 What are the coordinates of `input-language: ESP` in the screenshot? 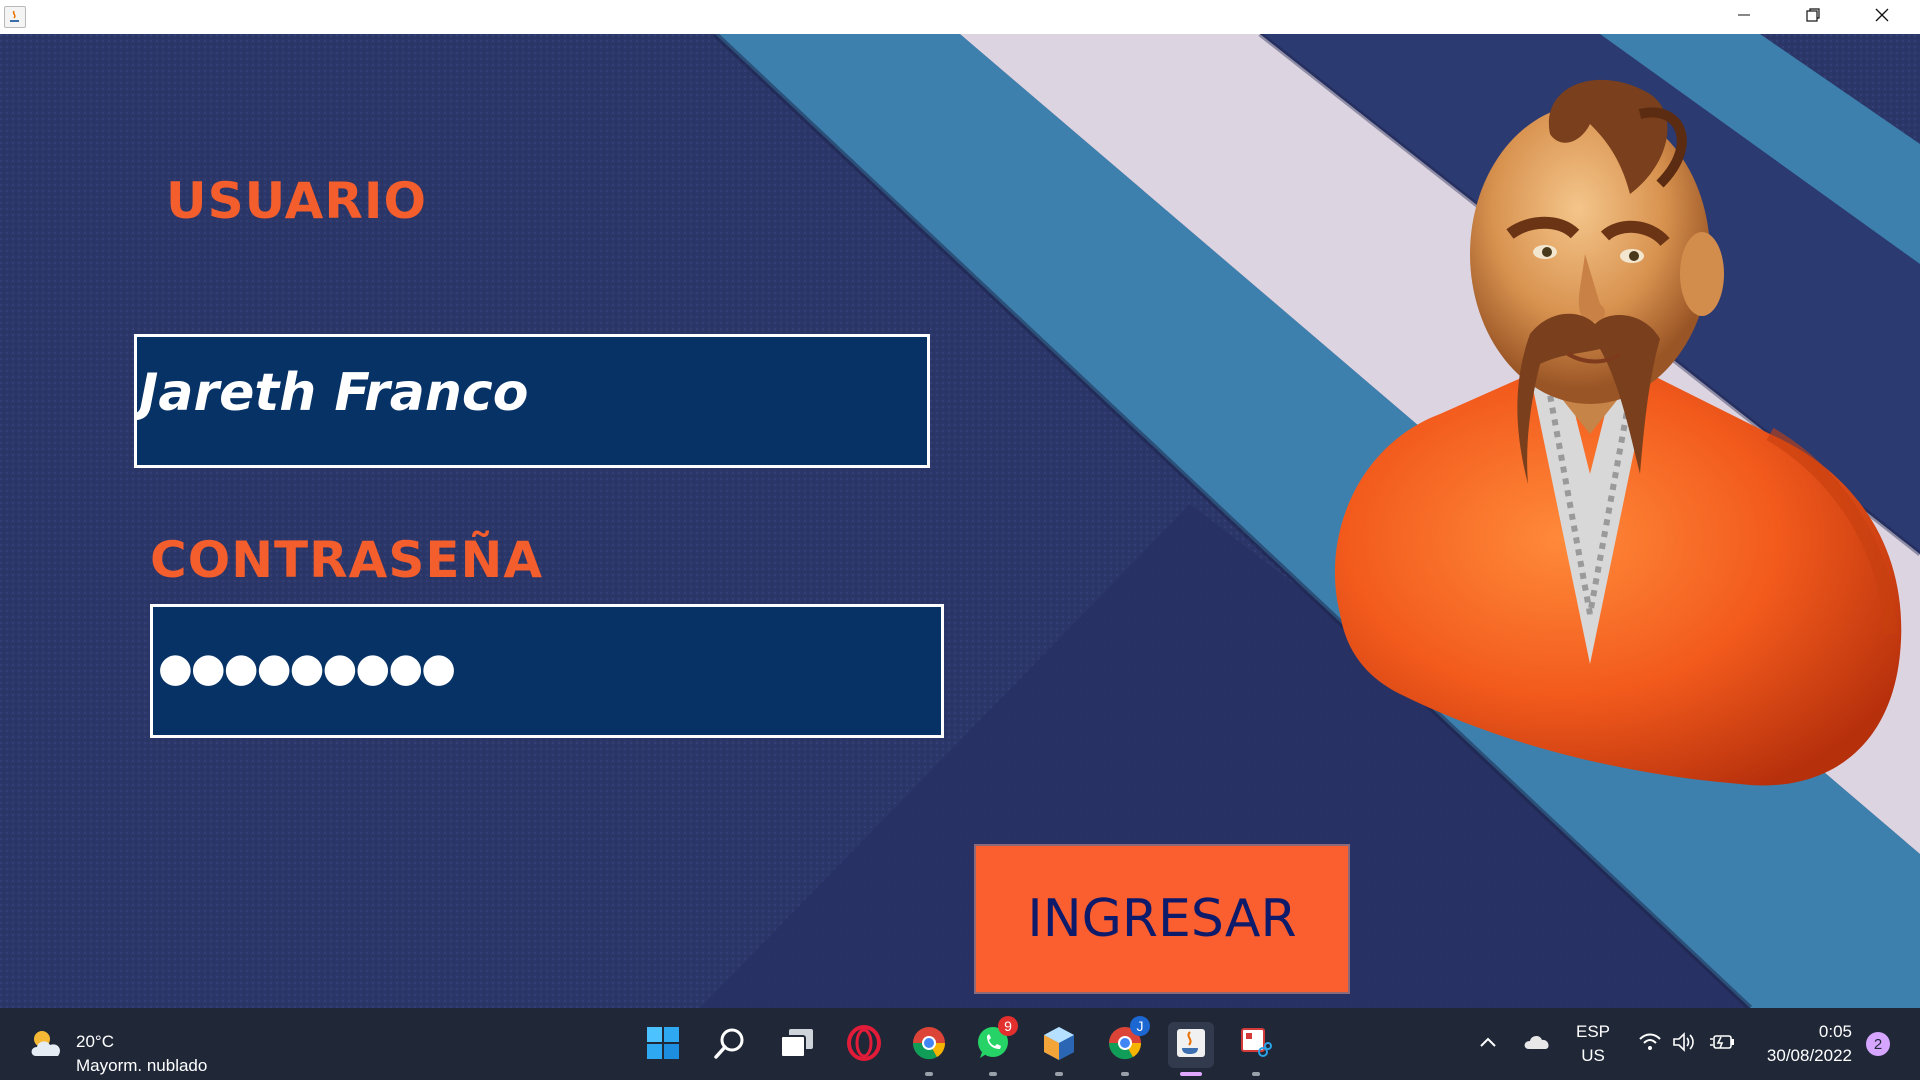 It's located at (1593, 1032).